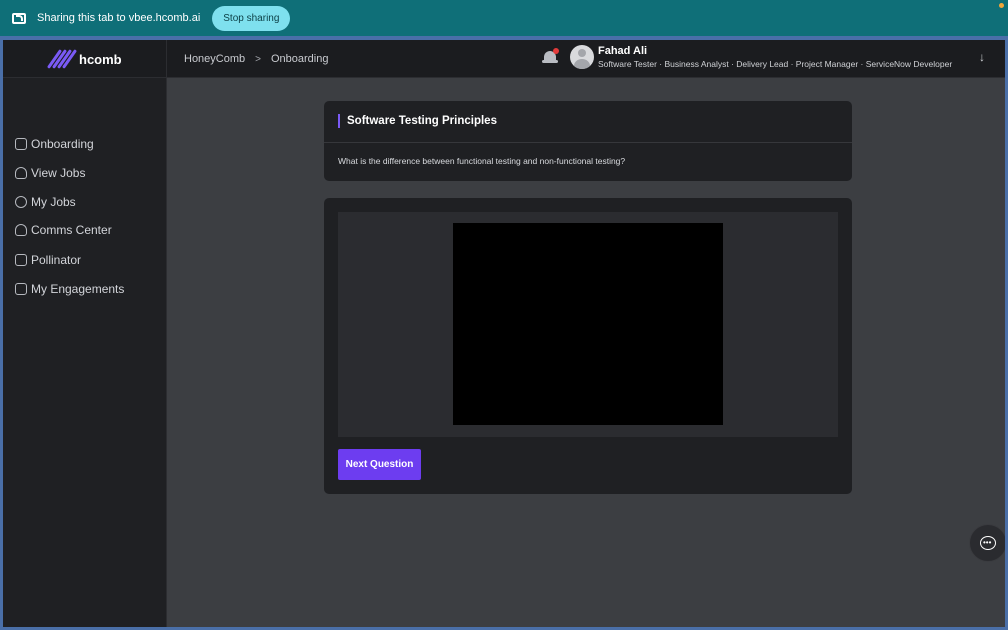 The image size is (1008, 630). Describe the element at coordinates (214, 59) in the screenshot. I see `breadcrumb-honeycomb: HoneyComb` at that location.